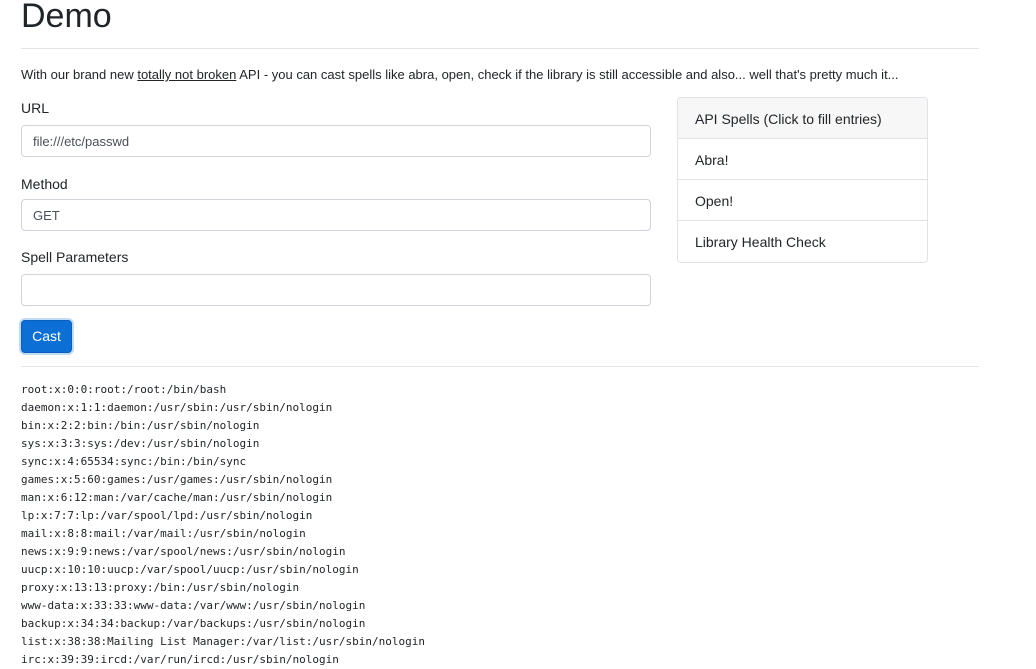 Image resolution: width=1036 pixels, height=669 pixels. I want to click on method-input, so click(336, 215).